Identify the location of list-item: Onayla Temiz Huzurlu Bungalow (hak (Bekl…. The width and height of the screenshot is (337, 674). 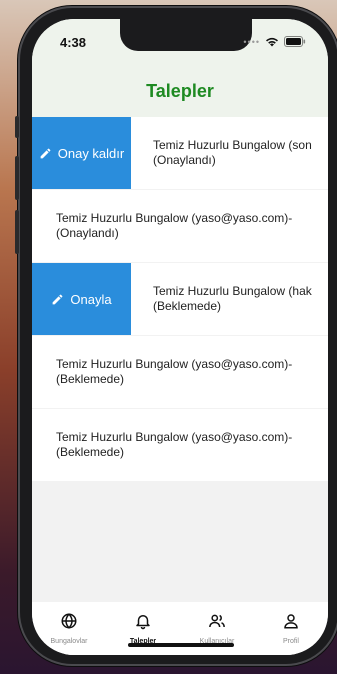
(180, 299).